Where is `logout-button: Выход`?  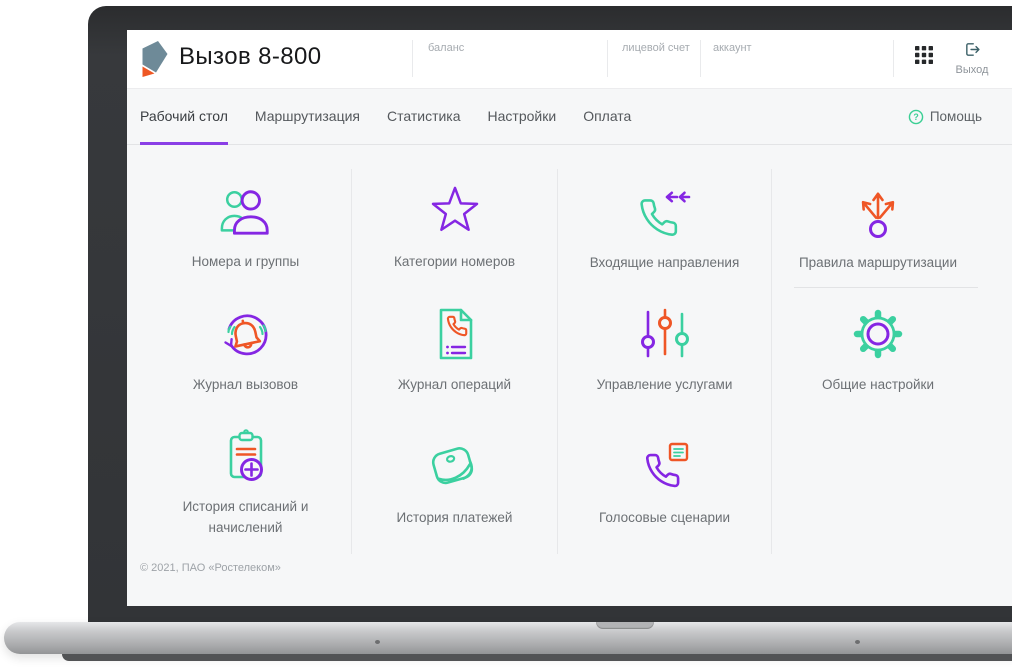 logout-button: Выход is located at coordinates (972, 58).